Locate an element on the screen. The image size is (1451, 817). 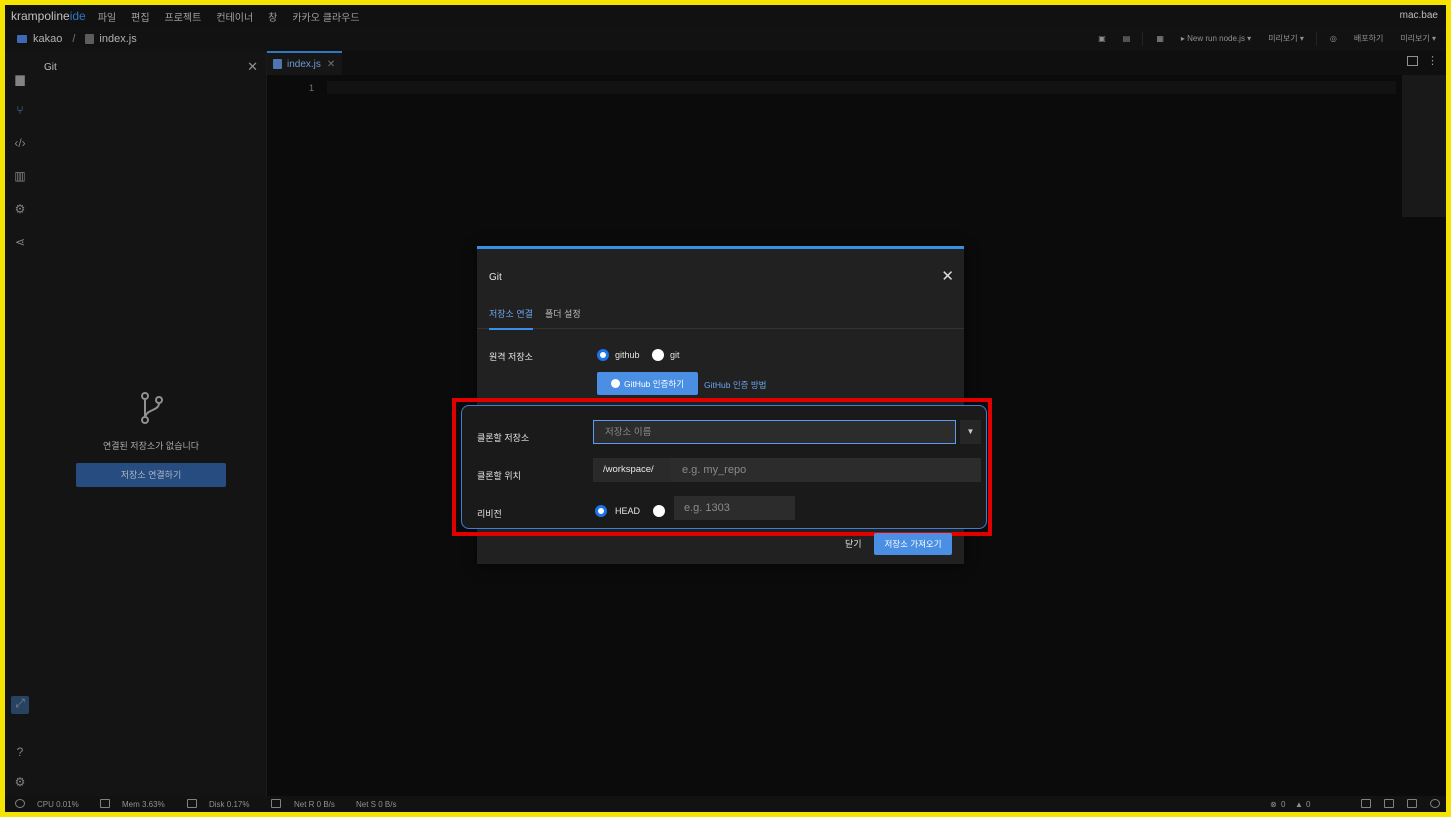
revision-input is located at coordinates (734, 508).